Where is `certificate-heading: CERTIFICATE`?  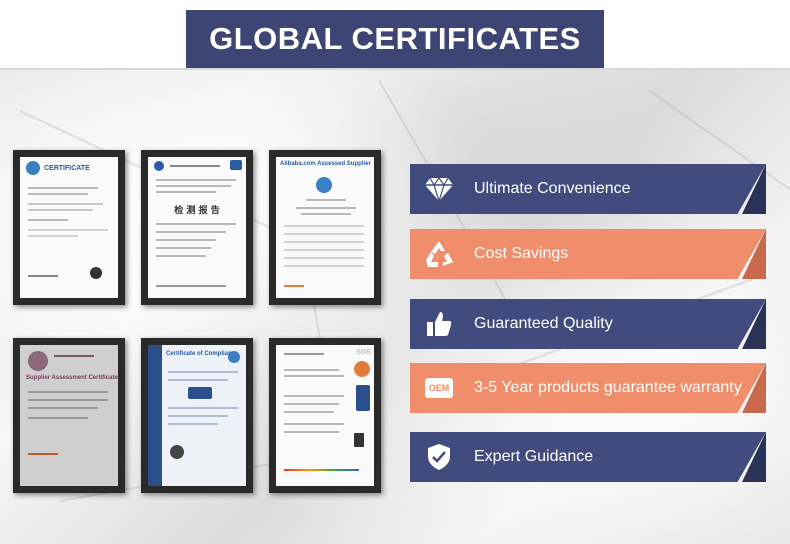
certificate-heading: CERTIFICATE is located at coordinates (67, 168).